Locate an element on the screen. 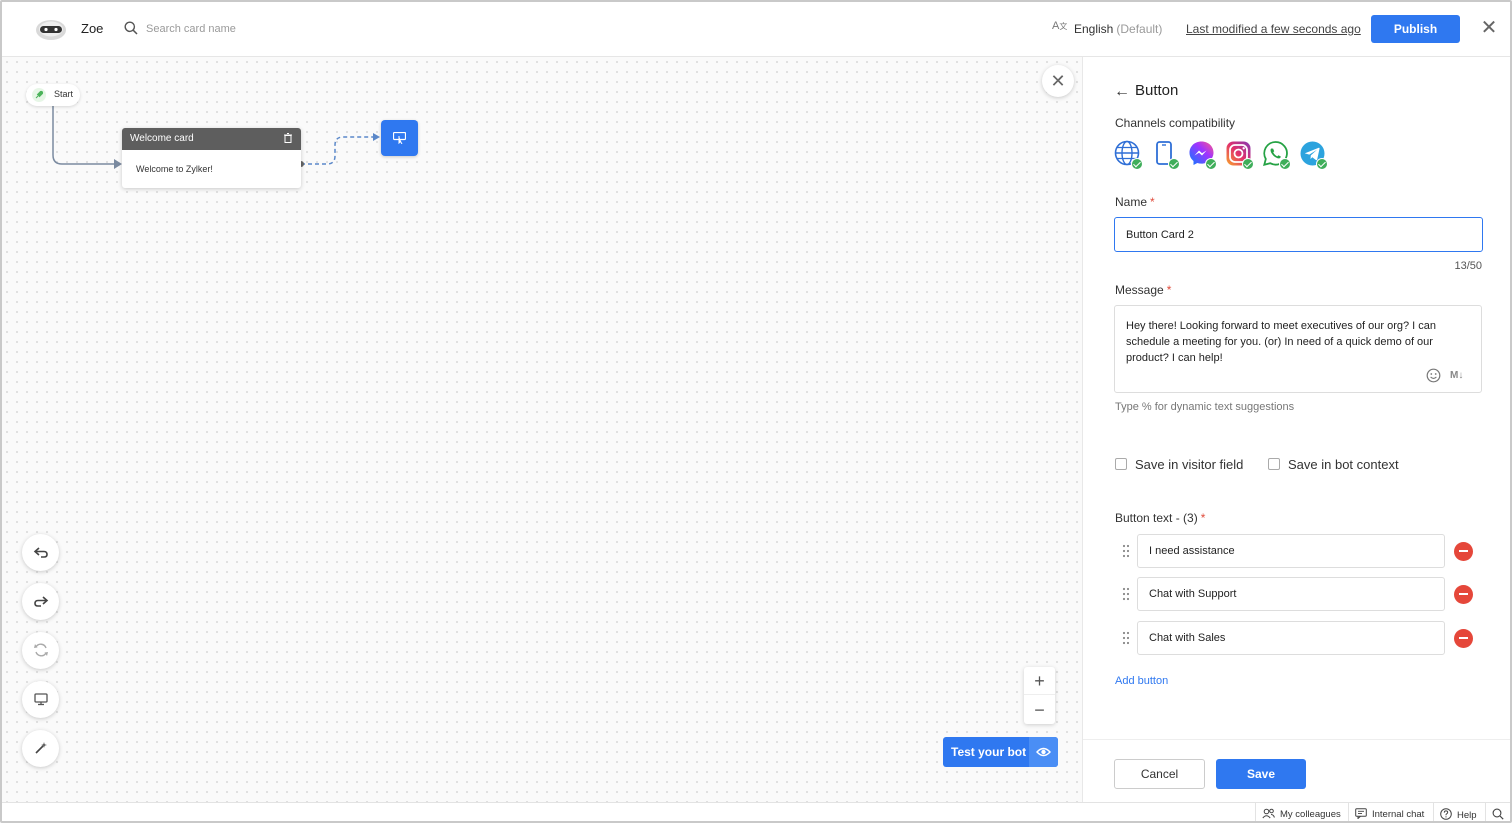 The width and height of the screenshot is (1512, 823). name-label-text: Name is located at coordinates (1131, 202).